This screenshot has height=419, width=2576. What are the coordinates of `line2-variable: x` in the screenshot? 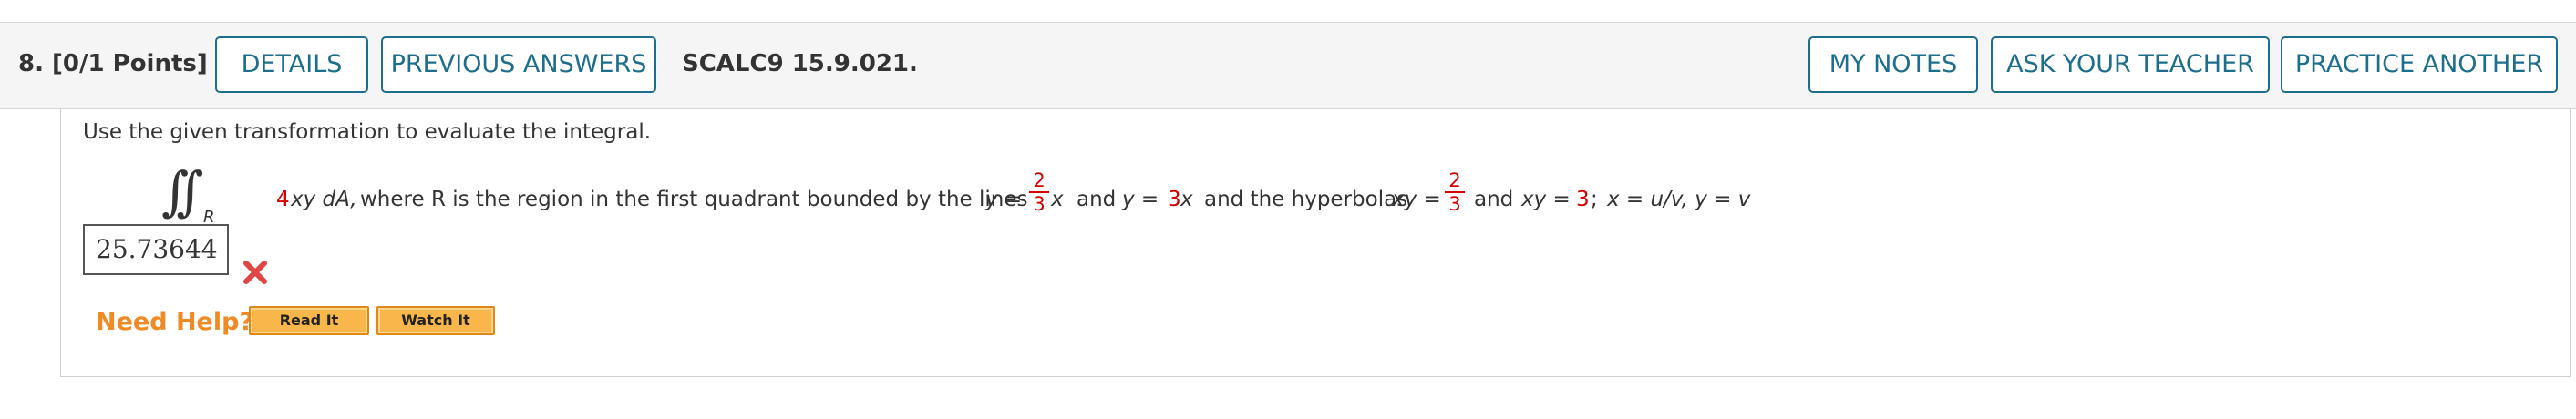 It's located at (1186, 199).